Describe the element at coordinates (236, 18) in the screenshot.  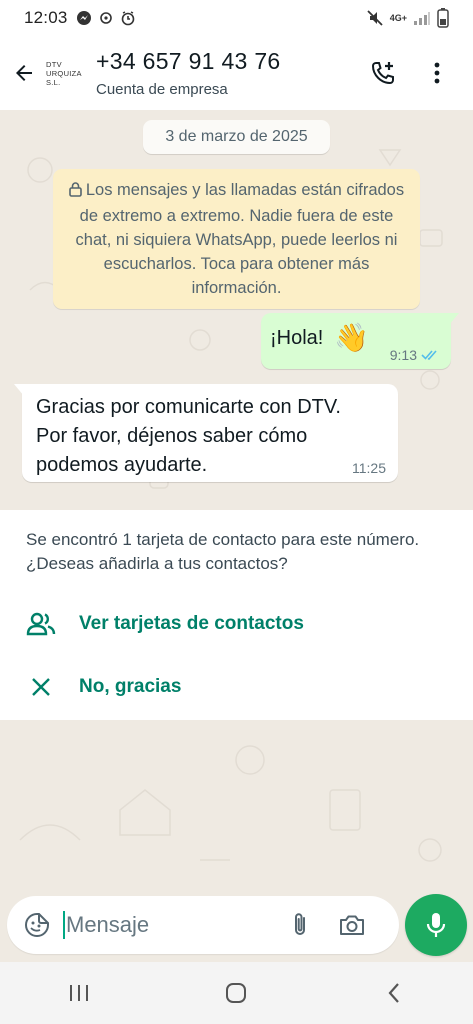
I see `status-bar: 12:03 4G+` at that location.